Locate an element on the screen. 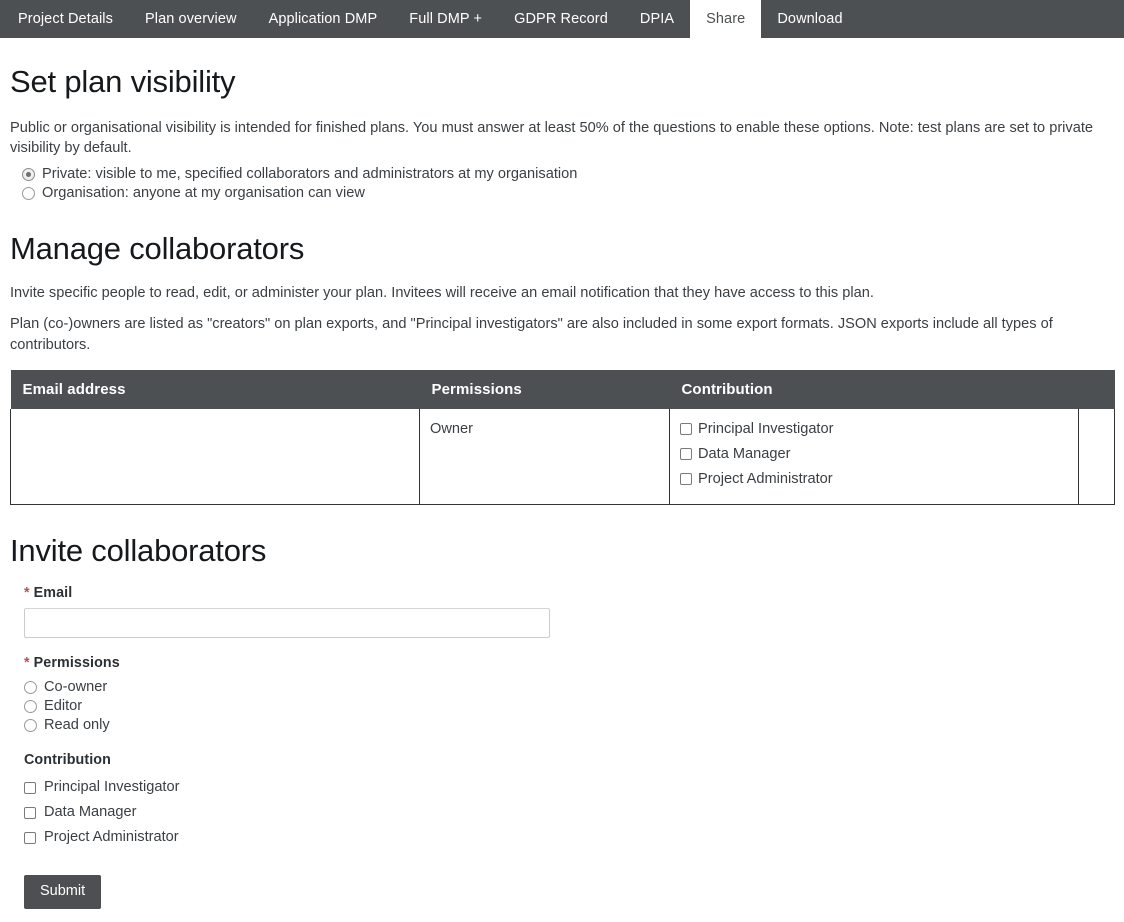 The image size is (1124, 922). tab-label: Download is located at coordinates (810, 18).